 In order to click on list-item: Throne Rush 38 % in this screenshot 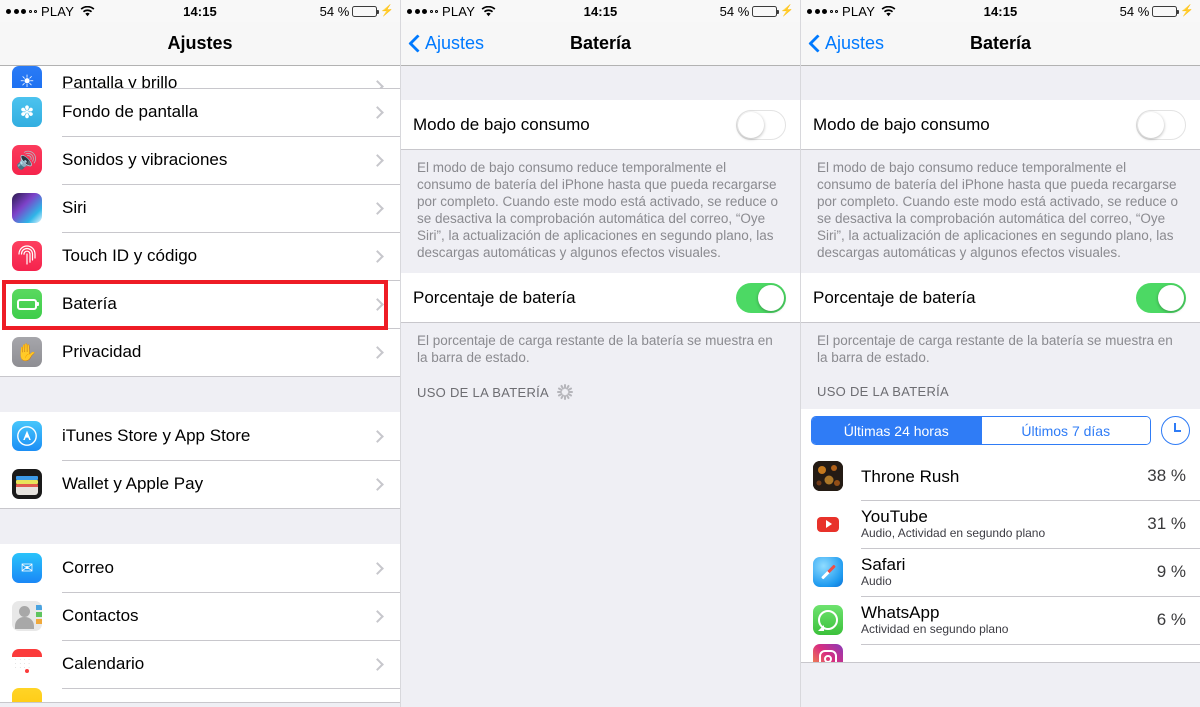, I will do `click(1000, 476)`.